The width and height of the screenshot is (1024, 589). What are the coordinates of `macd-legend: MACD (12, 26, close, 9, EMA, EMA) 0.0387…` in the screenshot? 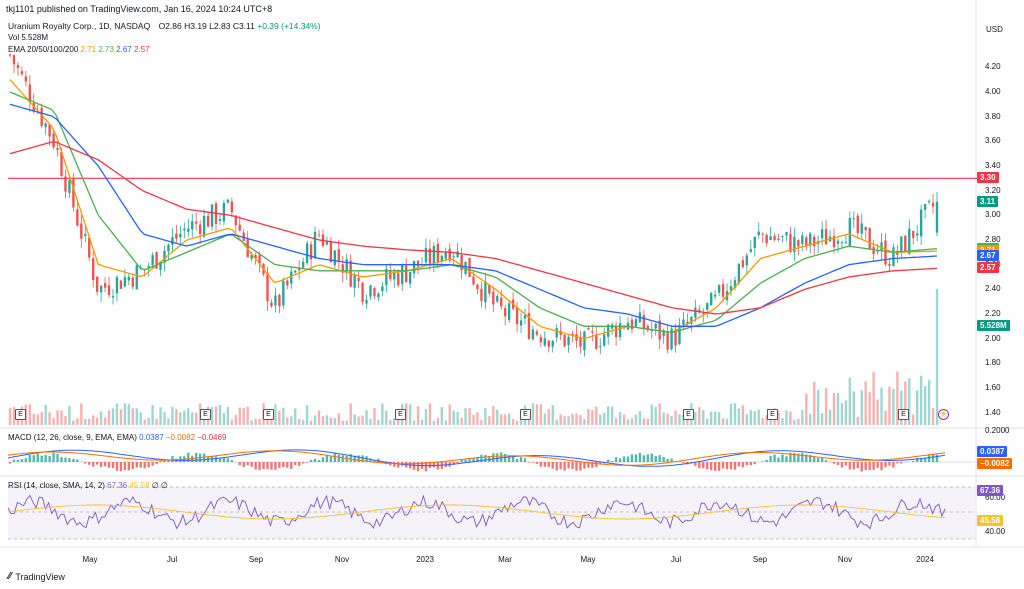 It's located at (117, 437).